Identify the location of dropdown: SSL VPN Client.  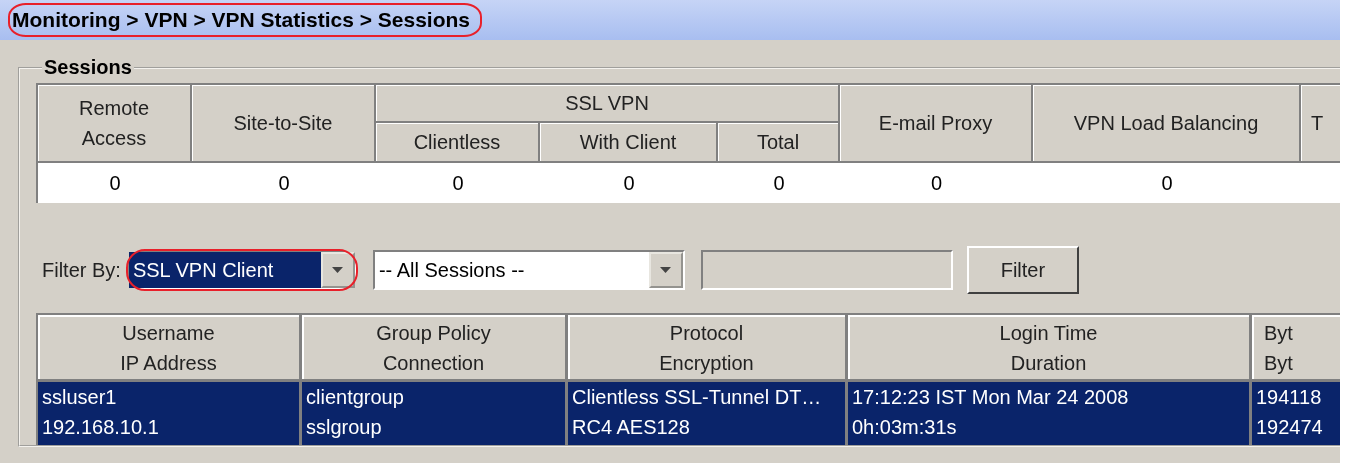
(241, 270).